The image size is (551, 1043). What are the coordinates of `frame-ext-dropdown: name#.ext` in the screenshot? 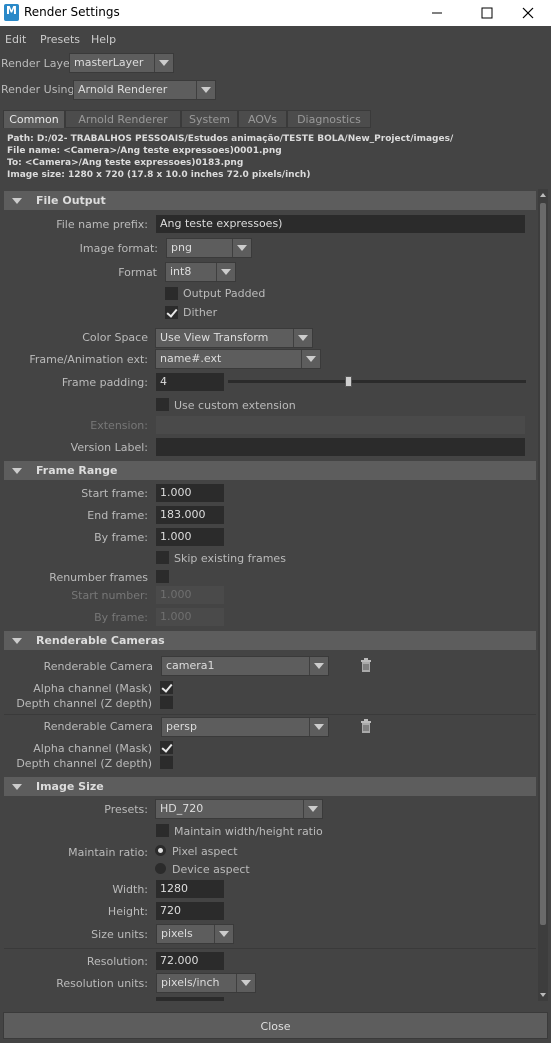 It's located at (238, 359).